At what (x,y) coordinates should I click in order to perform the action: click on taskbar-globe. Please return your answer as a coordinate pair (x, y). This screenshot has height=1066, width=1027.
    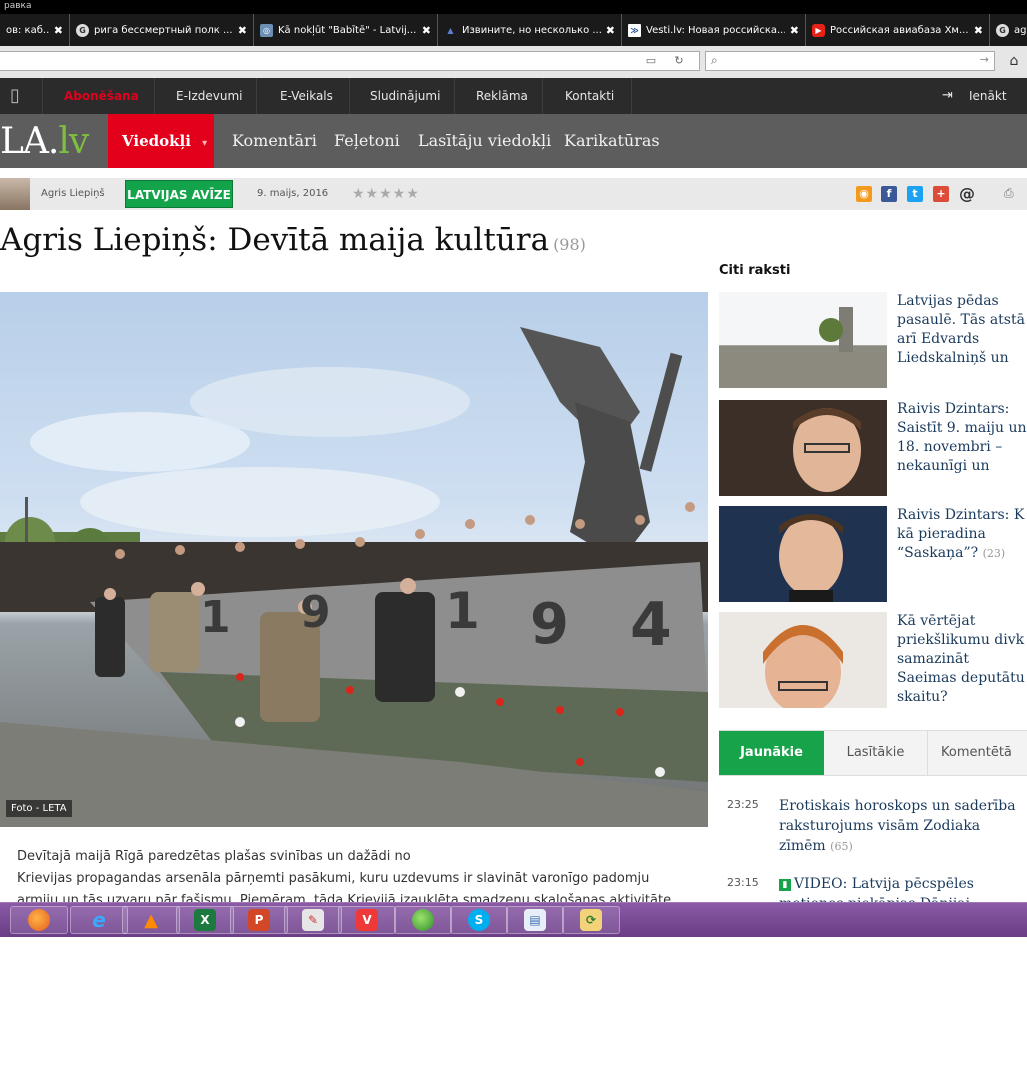
    Looking at the image, I should click on (423, 920).